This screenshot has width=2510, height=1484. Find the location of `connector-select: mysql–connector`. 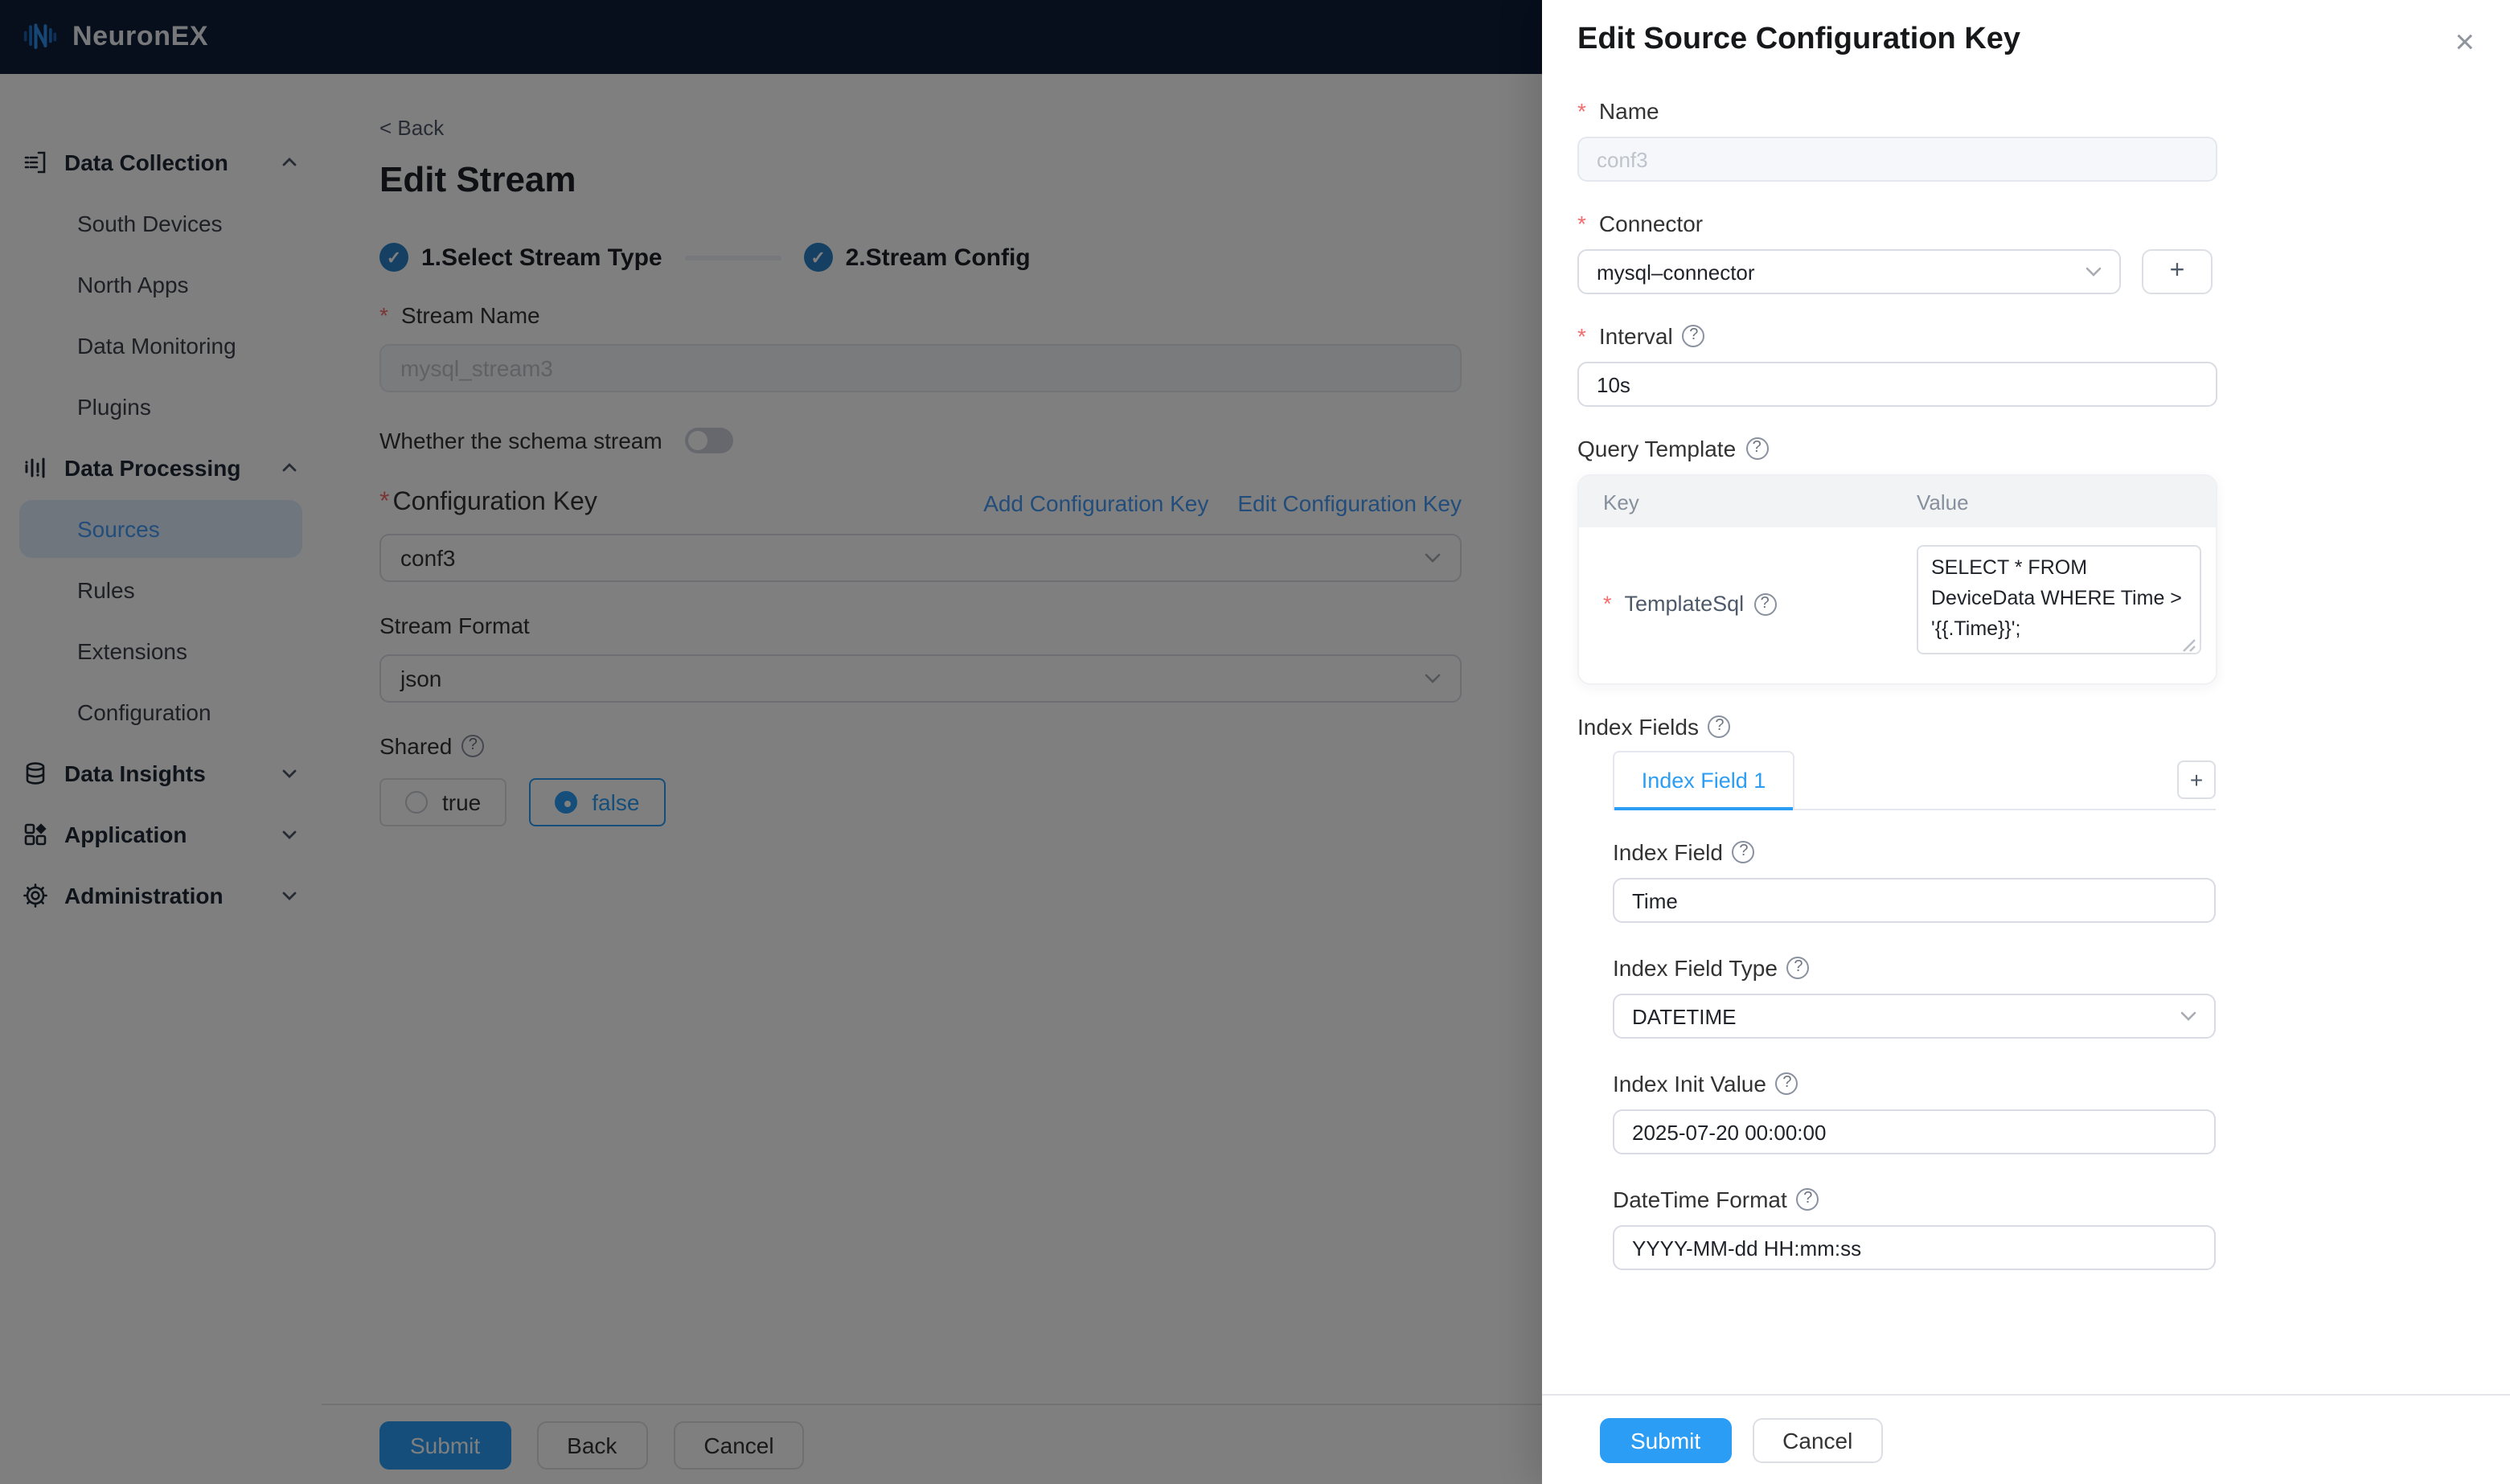

connector-select: mysql–connector is located at coordinates (1849, 272).